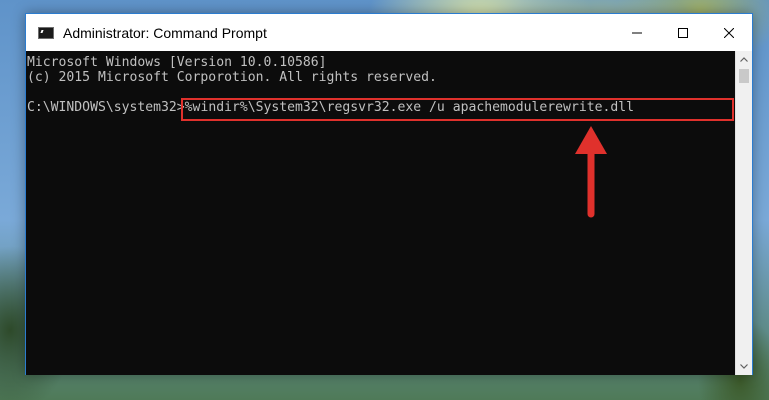 This screenshot has height=400, width=769. What do you see at coordinates (46, 32) in the screenshot?
I see `cmd-icon` at bounding box center [46, 32].